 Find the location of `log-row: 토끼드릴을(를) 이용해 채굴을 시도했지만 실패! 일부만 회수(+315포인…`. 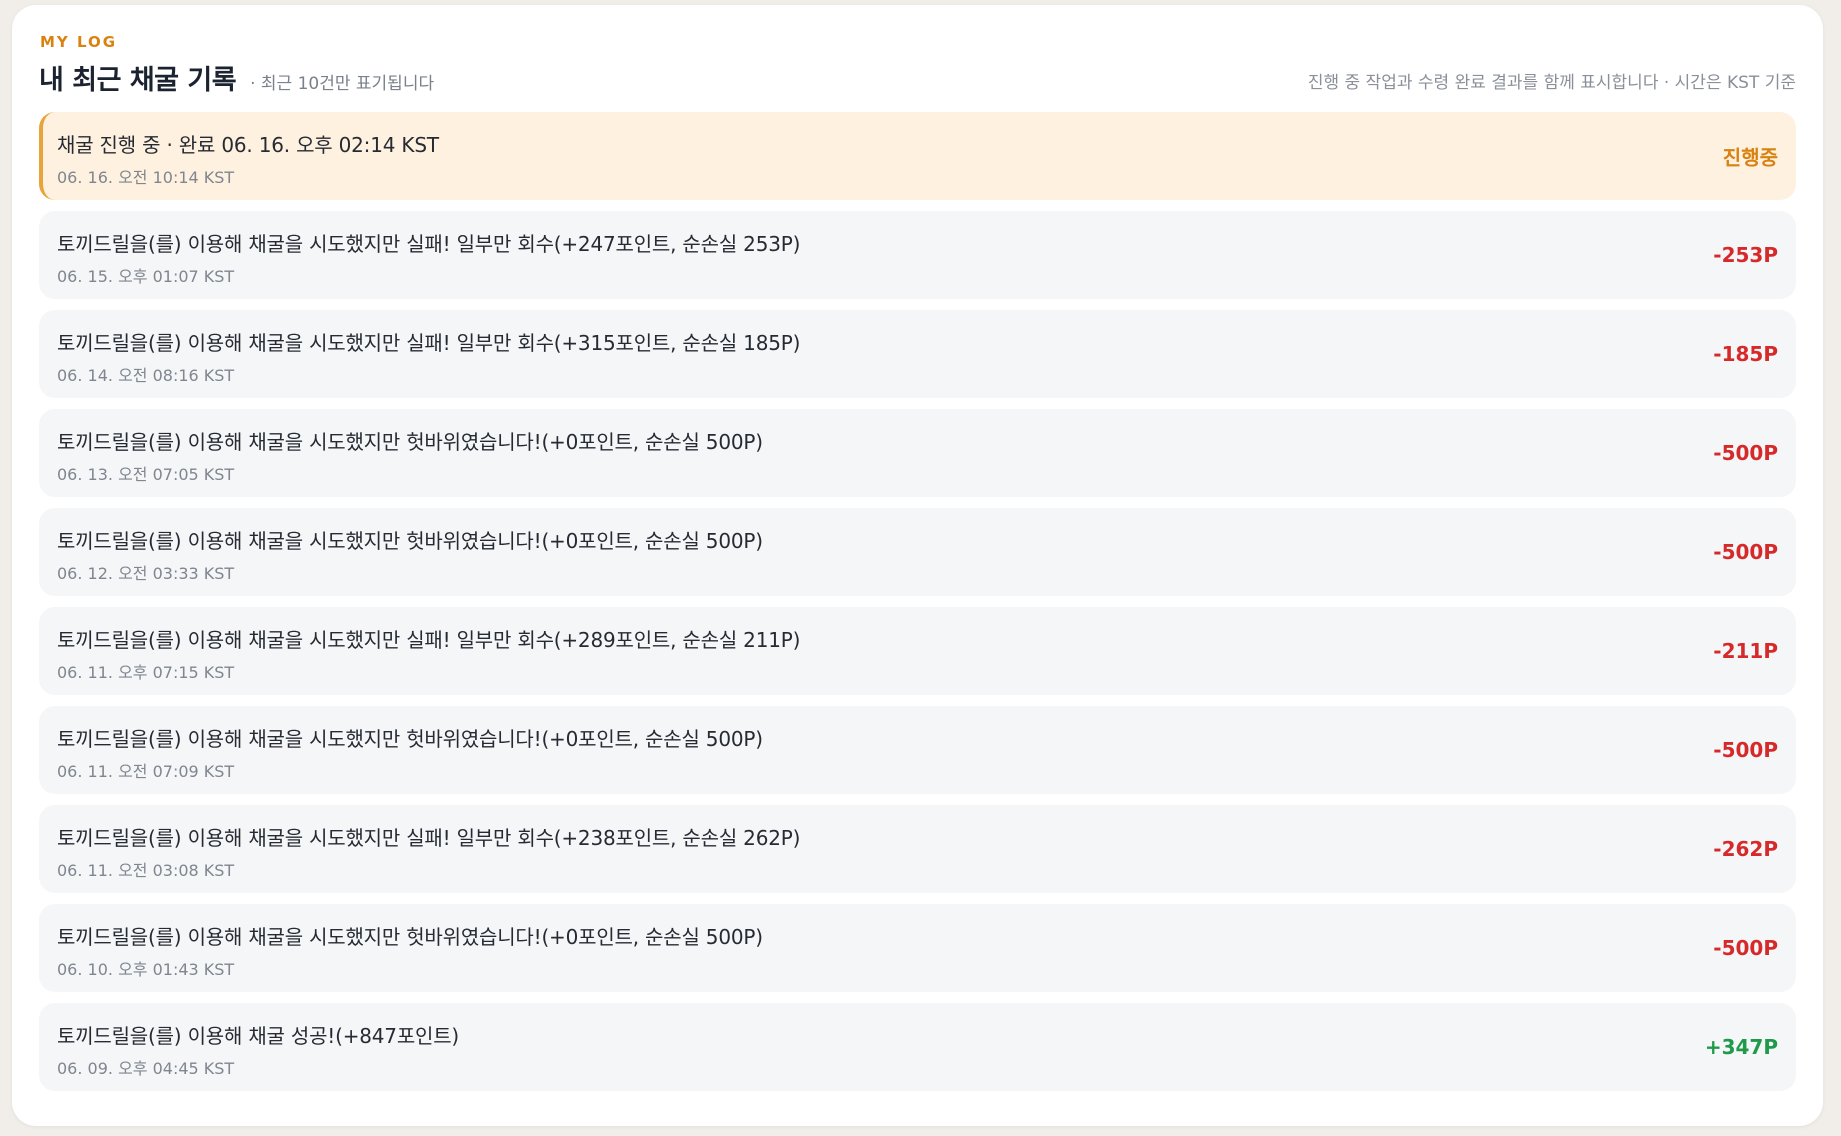

log-row: 토끼드릴을(를) 이용해 채굴을 시도했지만 실패! 일부만 회수(+315포인… is located at coordinates (917, 354).